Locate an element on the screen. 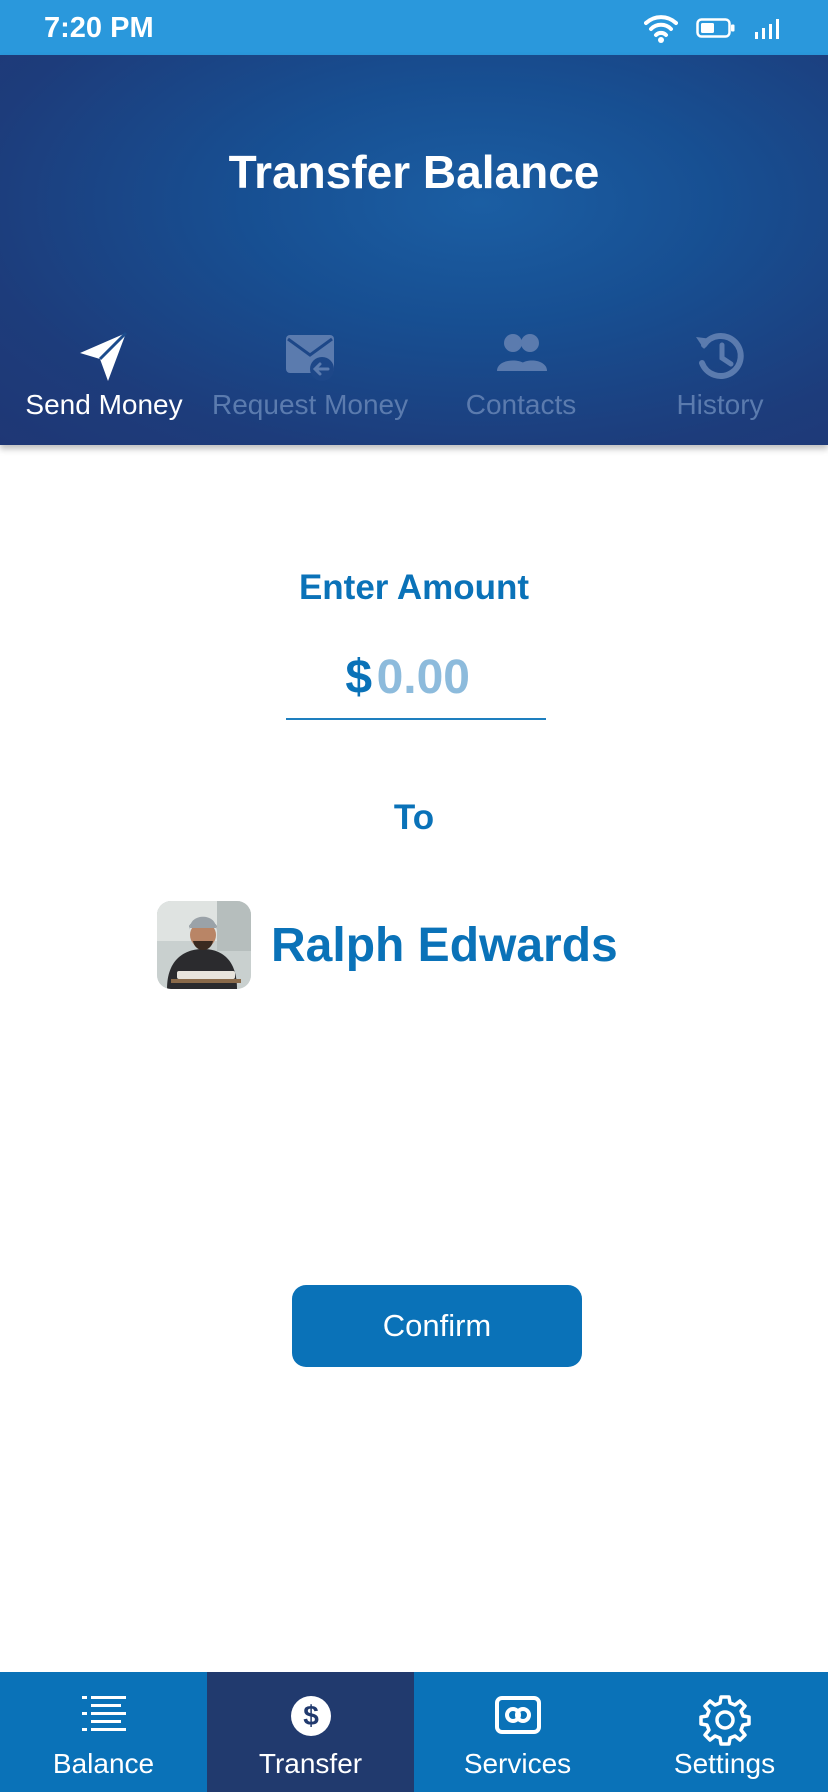 This screenshot has width=828, height=1792. enter-amount-label: Enter Amount is located at coordinates (414, 587).